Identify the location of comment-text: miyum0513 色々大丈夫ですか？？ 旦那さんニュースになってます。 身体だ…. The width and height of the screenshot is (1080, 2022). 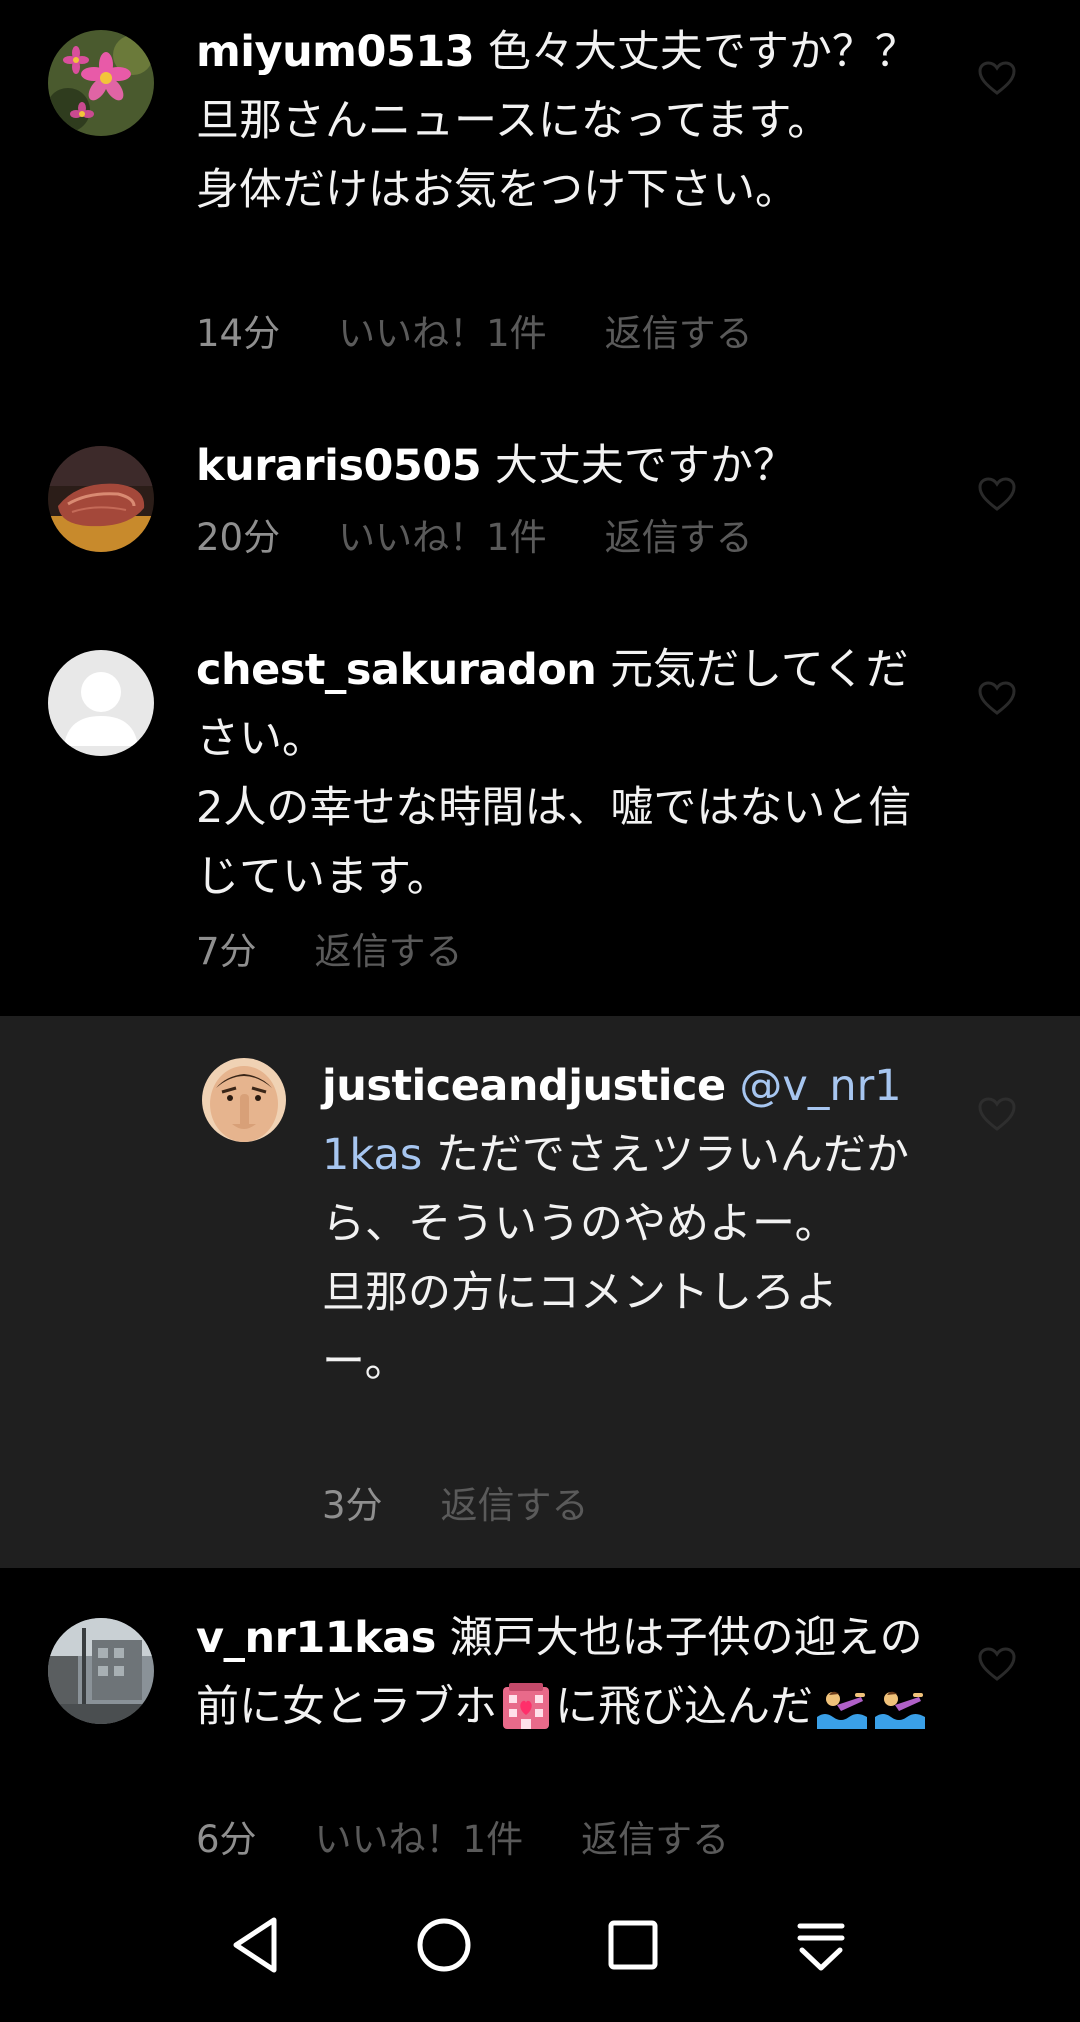
(566, 121).